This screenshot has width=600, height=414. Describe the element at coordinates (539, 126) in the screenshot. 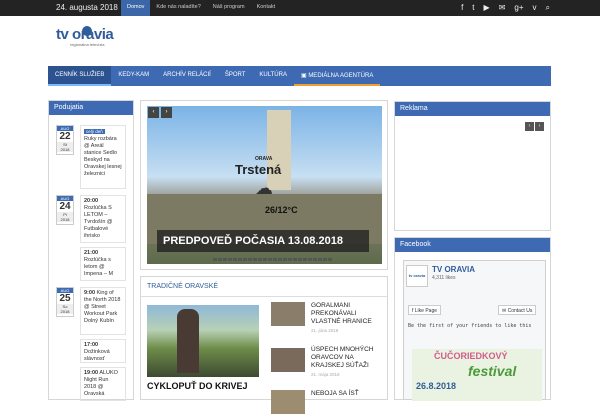

I see `ad-next-icon: ›` at that location.